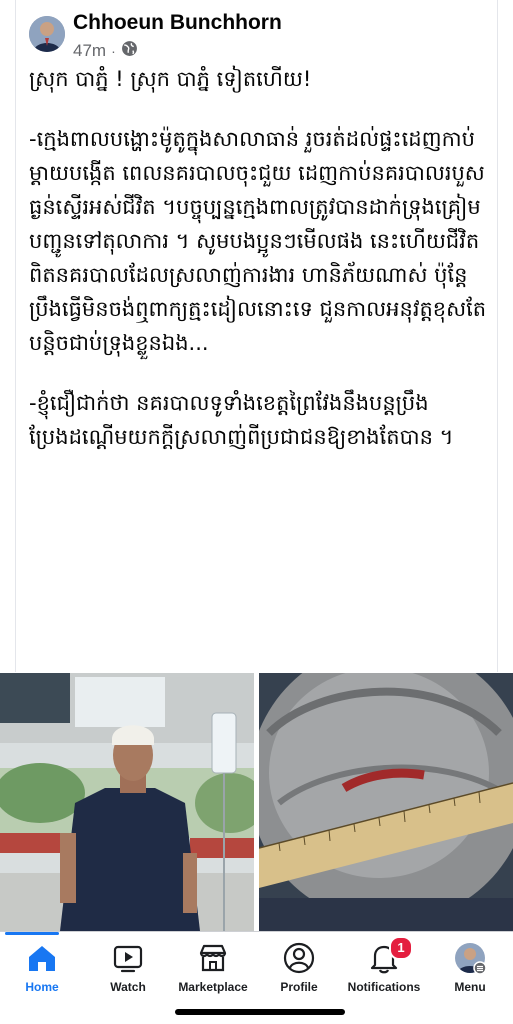 Image resolution: width=513 pixels, height=1024 pixels. Describe the element at coordinates (213, 987) in the screenshot. I see `tab-label-marketplace: Marketplace` at that location.